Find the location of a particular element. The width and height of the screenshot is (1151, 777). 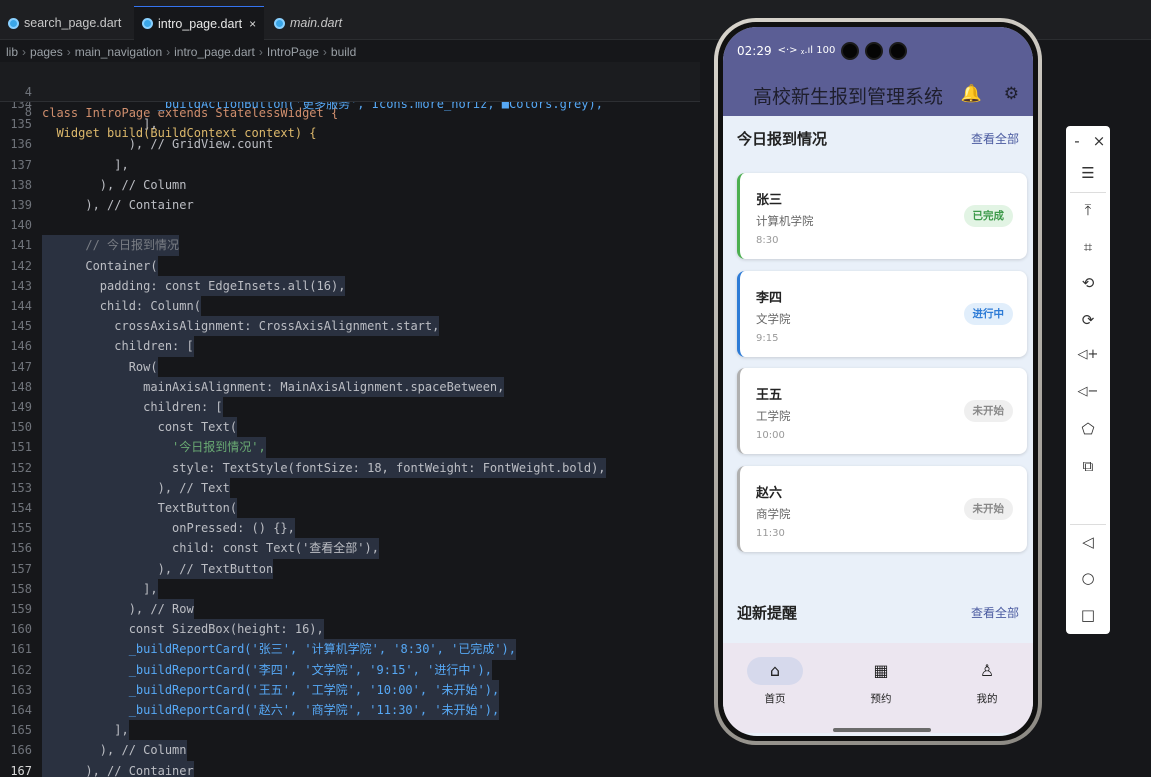

code-line: 155 onPressed: () {}, is located at coordinates (350, 528).